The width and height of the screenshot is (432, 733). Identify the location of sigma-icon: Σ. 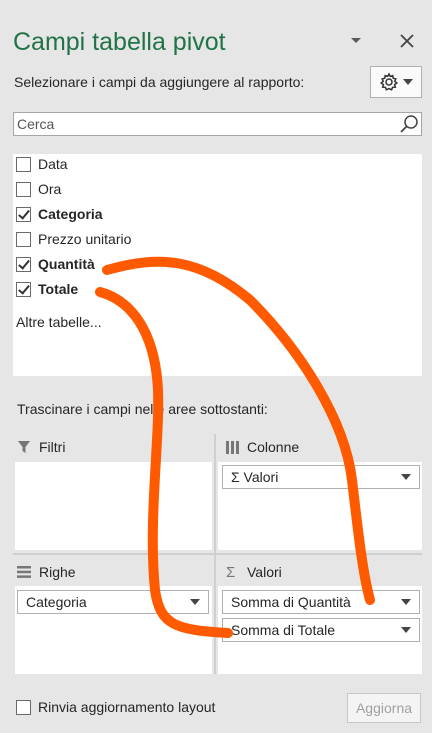
(231, 572).